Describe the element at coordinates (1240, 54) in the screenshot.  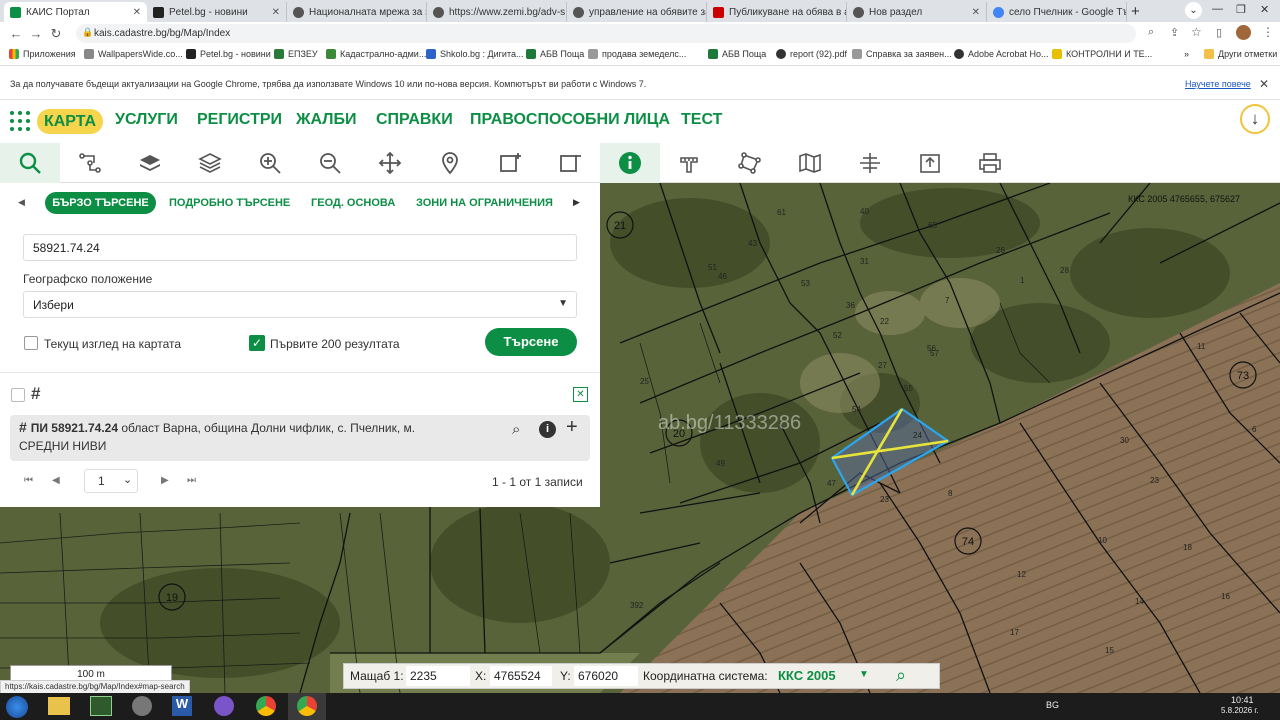
I see `other-bookmarks: Други отметки` at that location.